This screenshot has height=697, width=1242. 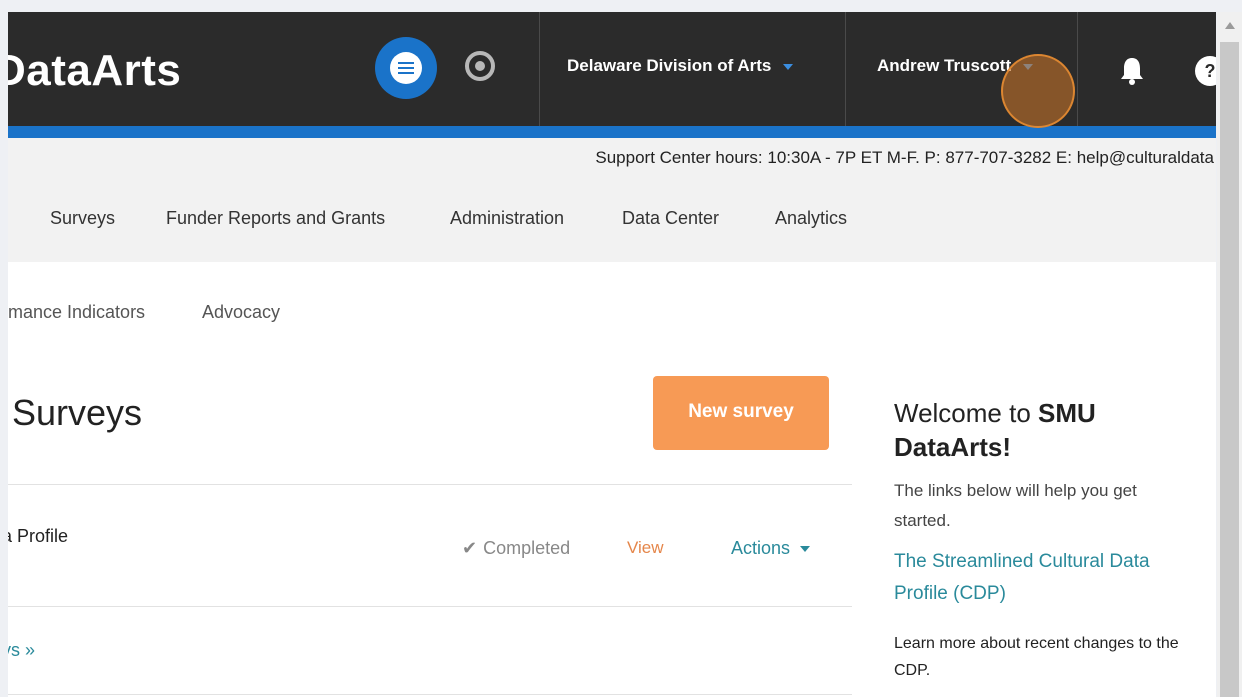 I want to click on actions-dropdown: Actions, so click(x=771, y=548).